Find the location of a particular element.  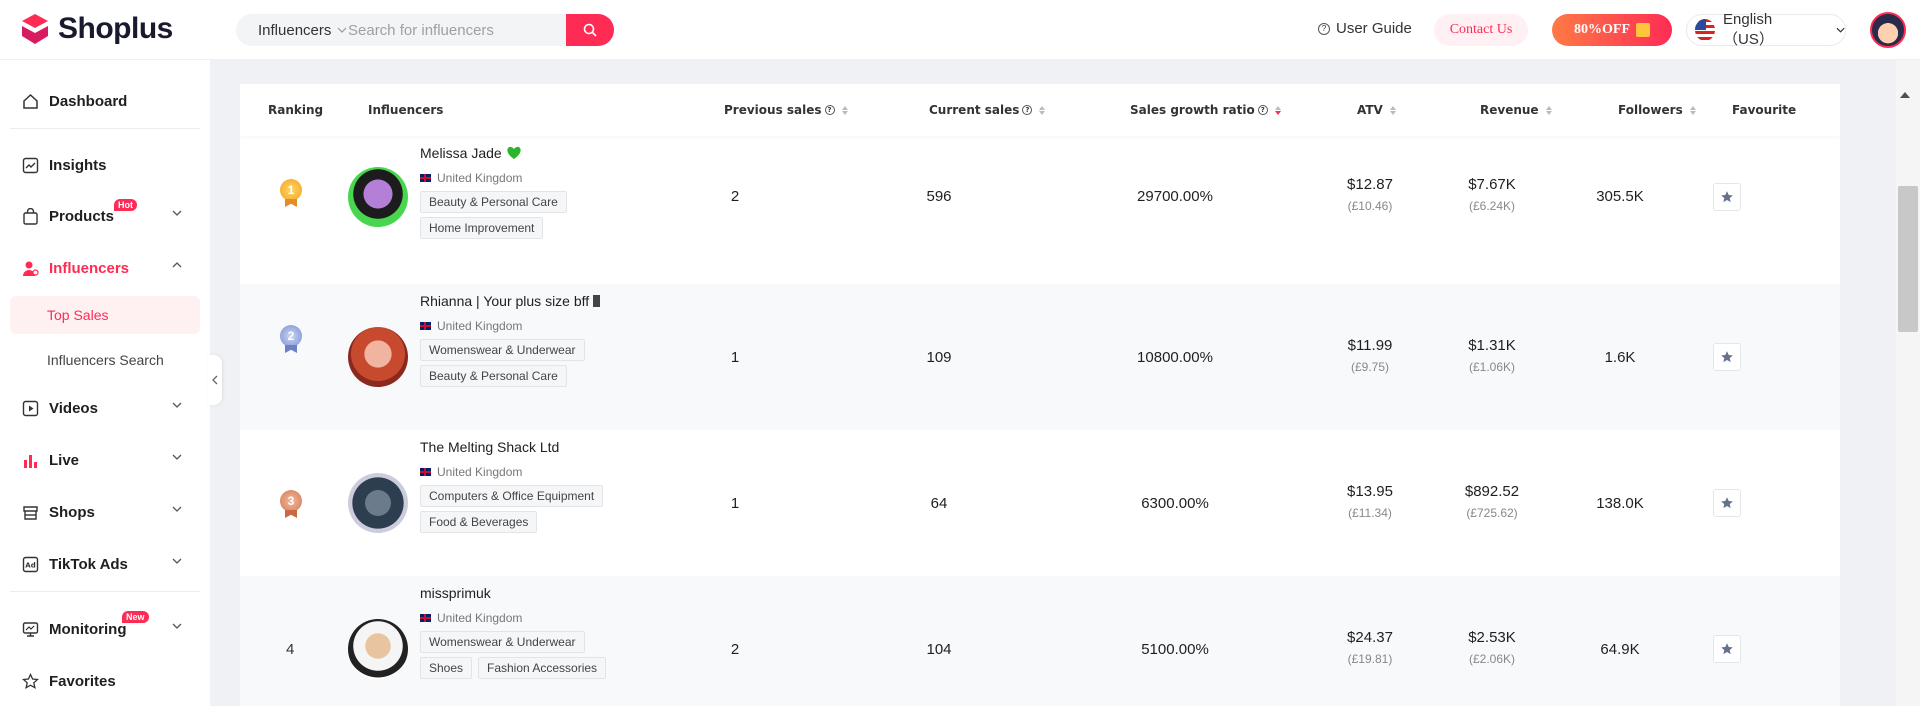

sidebar-item-insights: Insights is located at coordinates (102, 165).